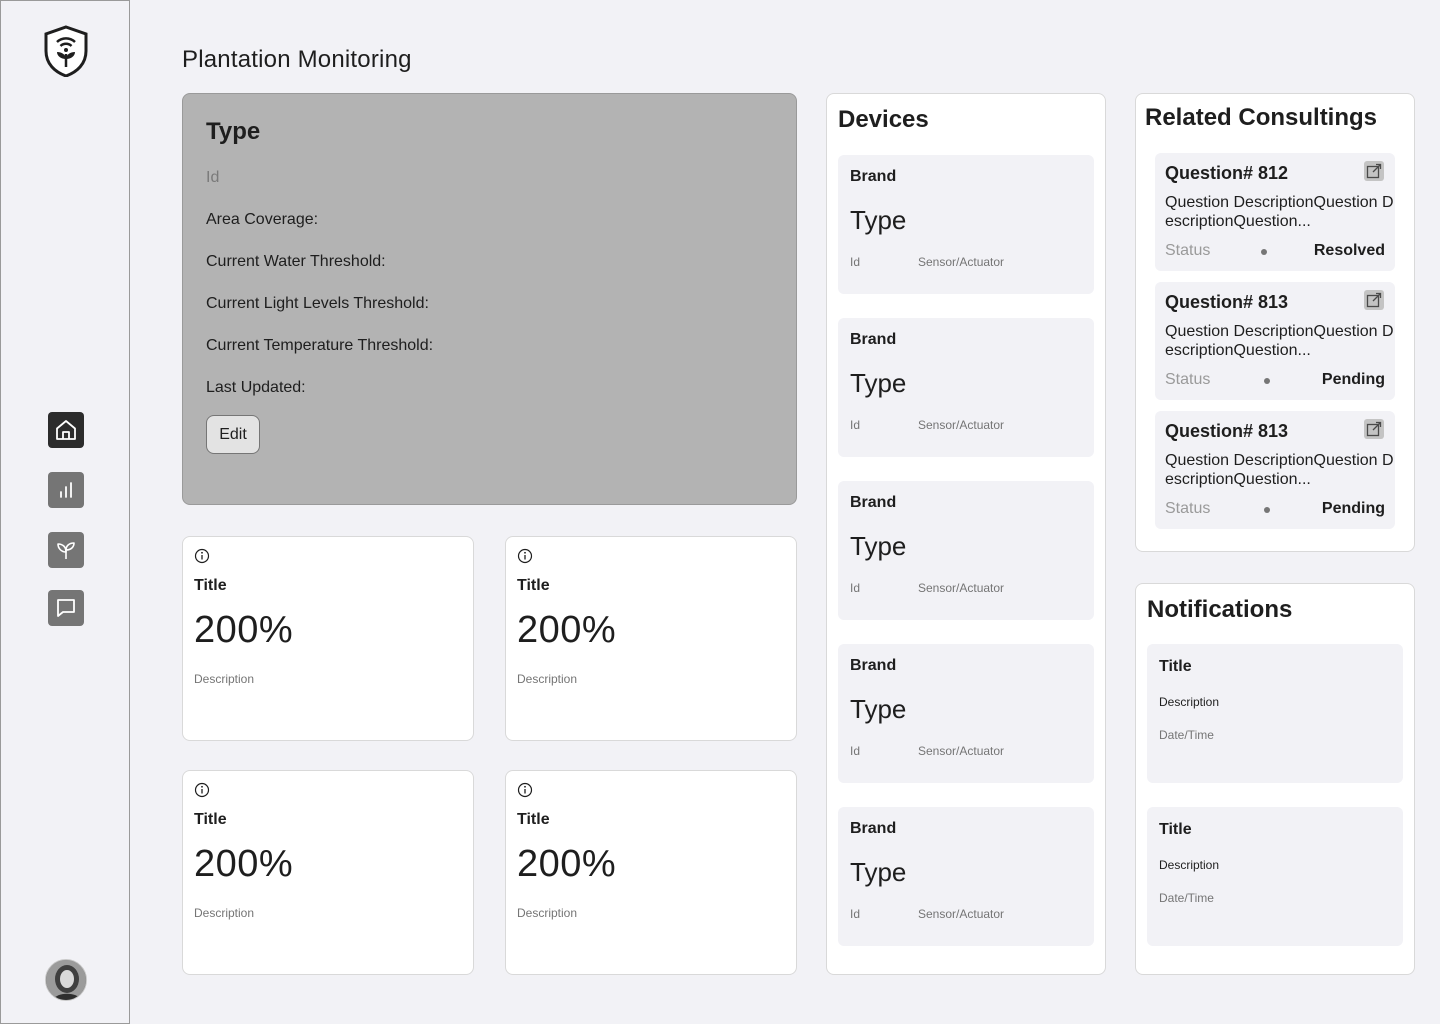 The image size is (1440, 1024). I want to click on home-icon, so click(66, 430).